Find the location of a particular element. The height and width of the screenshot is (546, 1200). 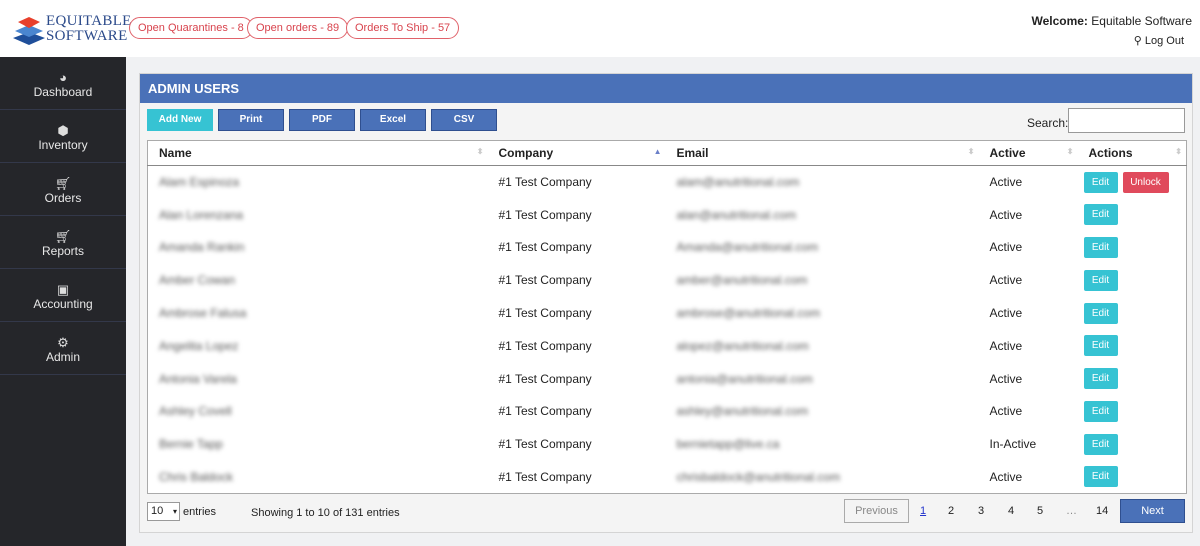

sidebar-item-label: Reports is located at coordinates (63, 251).